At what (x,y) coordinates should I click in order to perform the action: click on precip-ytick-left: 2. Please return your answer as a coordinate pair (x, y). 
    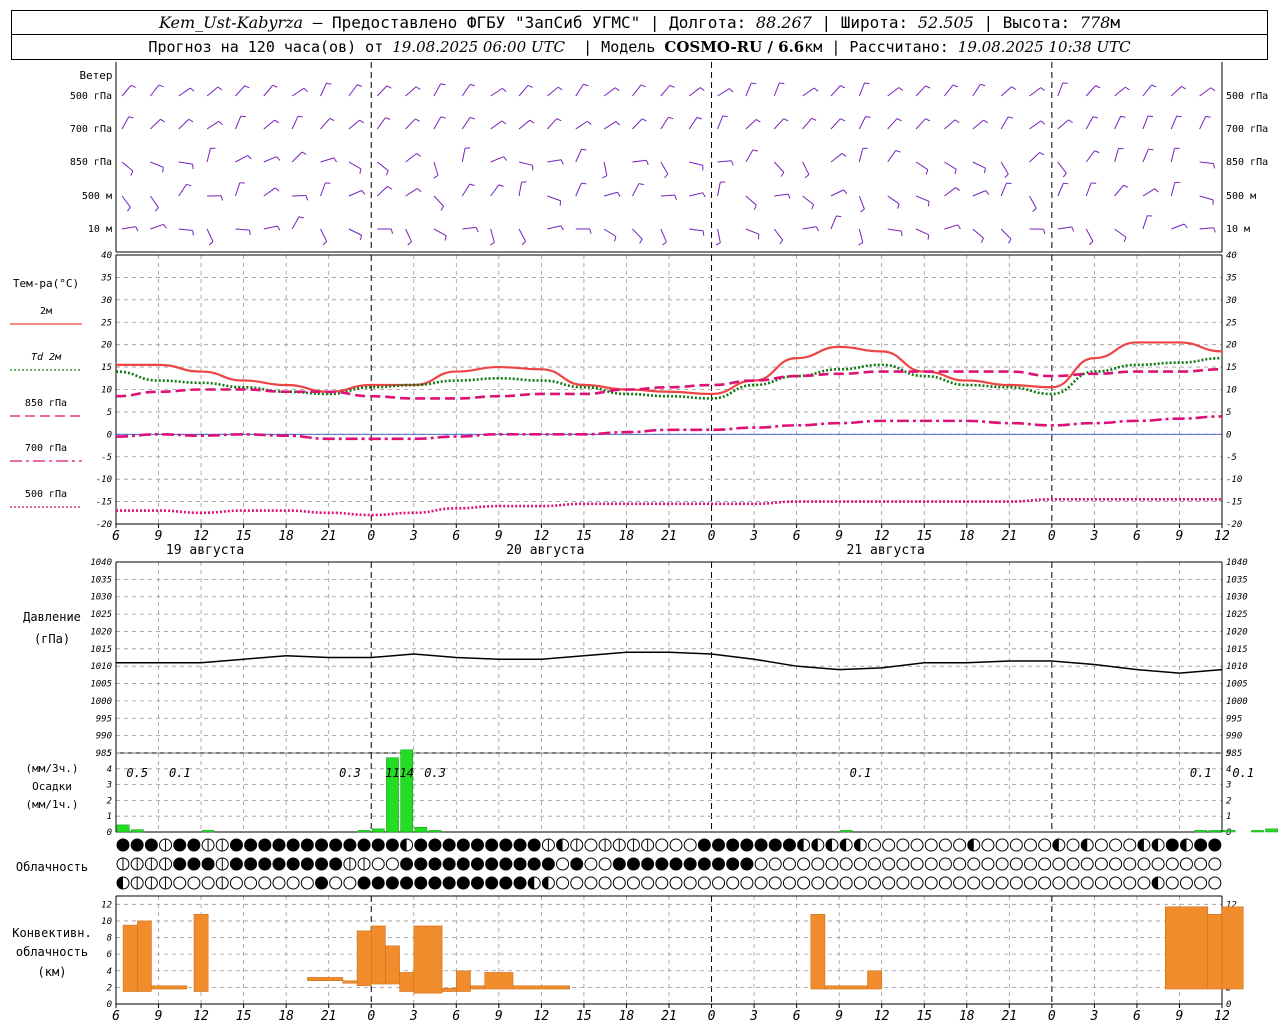
    Looking at the image, I should click on (109, 801).